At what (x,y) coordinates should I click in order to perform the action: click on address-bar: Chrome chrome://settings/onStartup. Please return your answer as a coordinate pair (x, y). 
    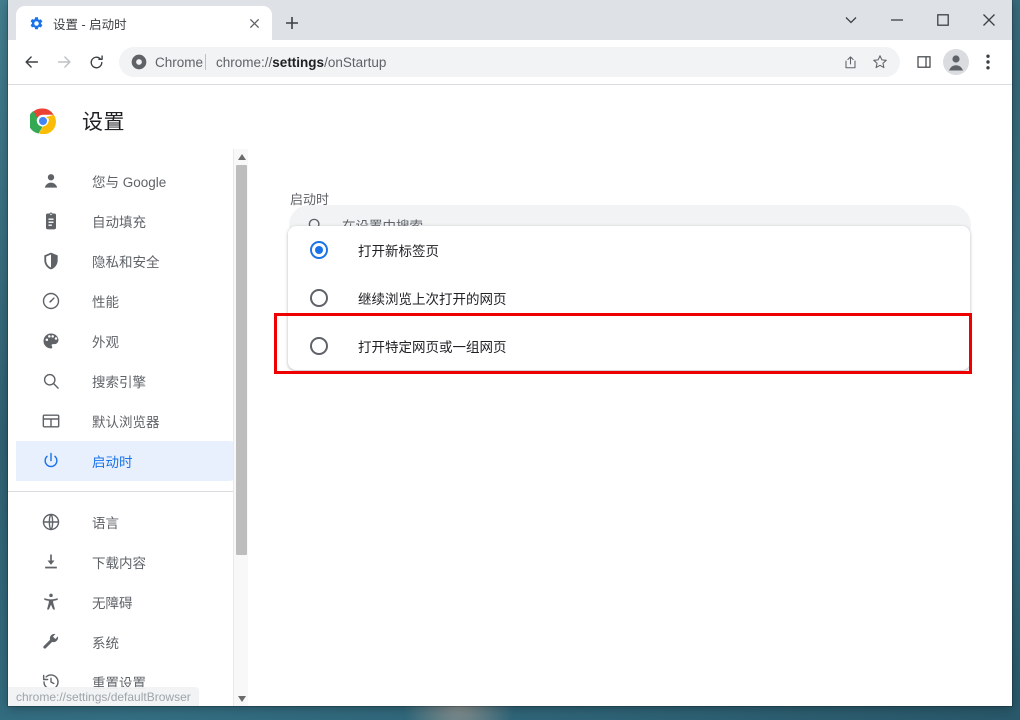
    Looking at the image, I should click on (509, 62).